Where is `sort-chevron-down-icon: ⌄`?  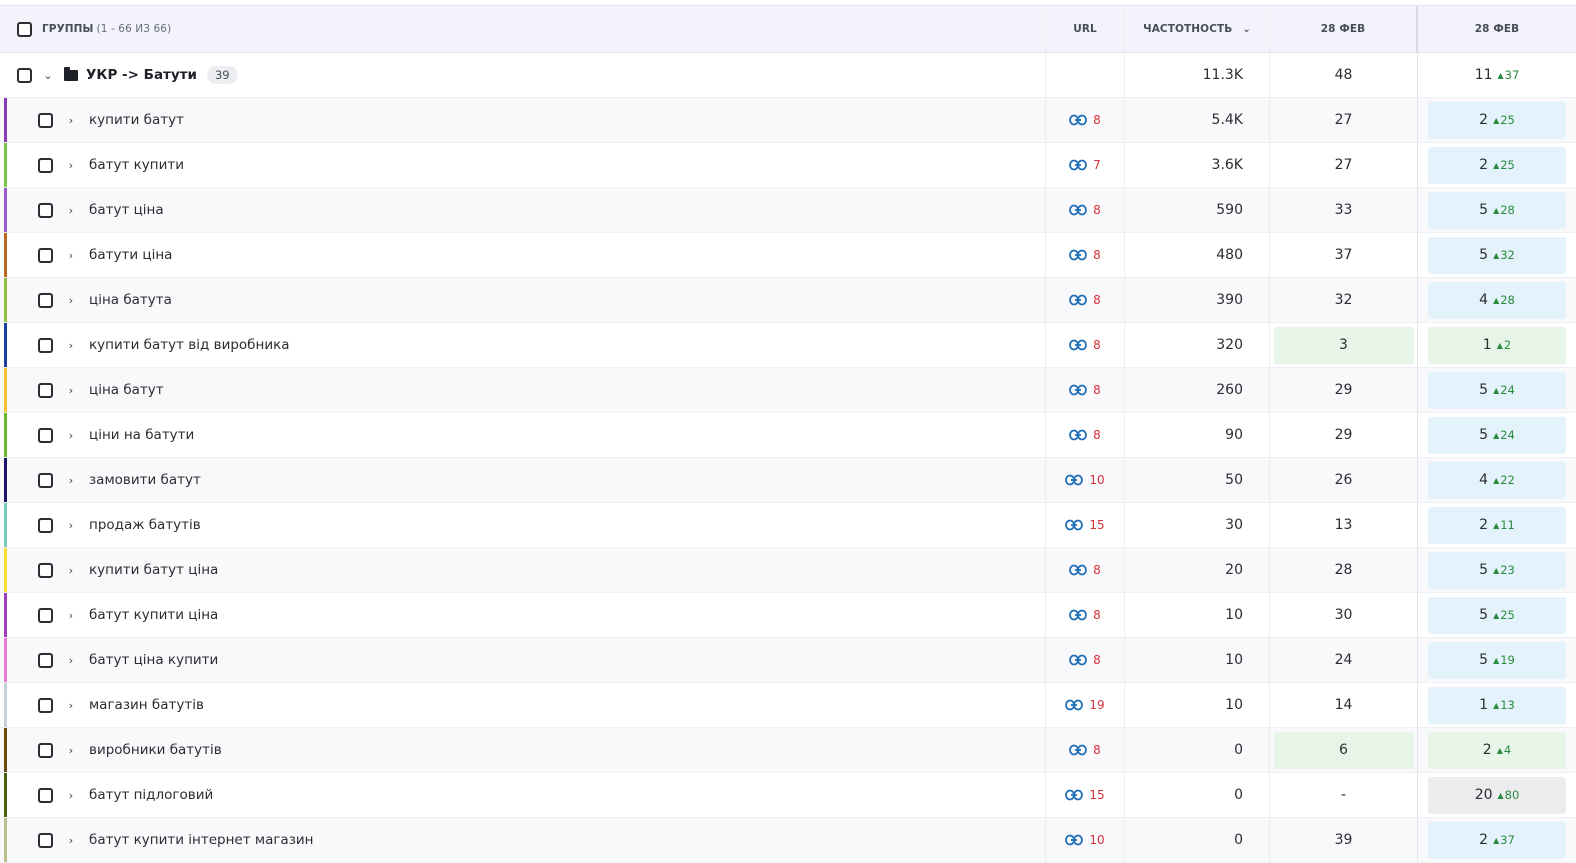 sort-chevron-down-icon: ⌄ is located at coordinates (1246, 29).